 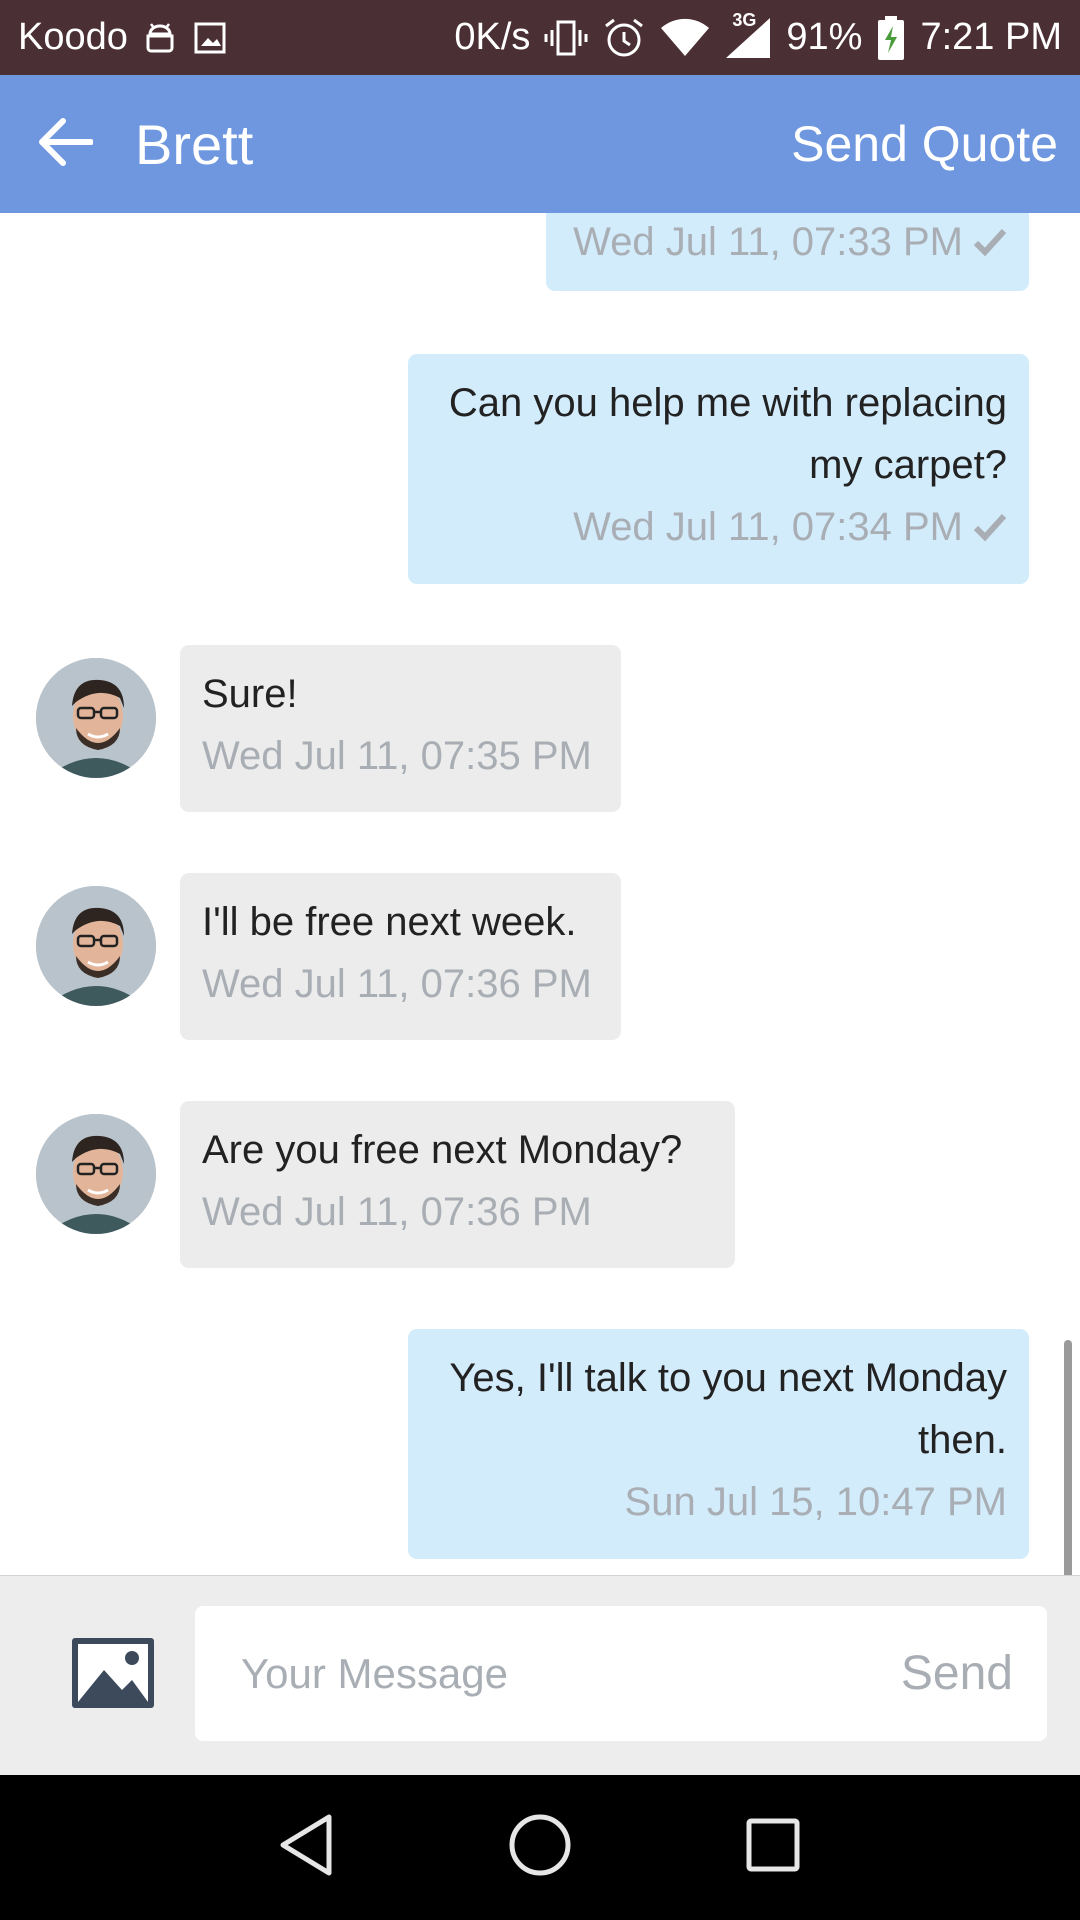 What do you see at coordinates (924, 144) in the screenshot?
I see `send-quote-button: Send Quote` at bounding box center [924, 144].